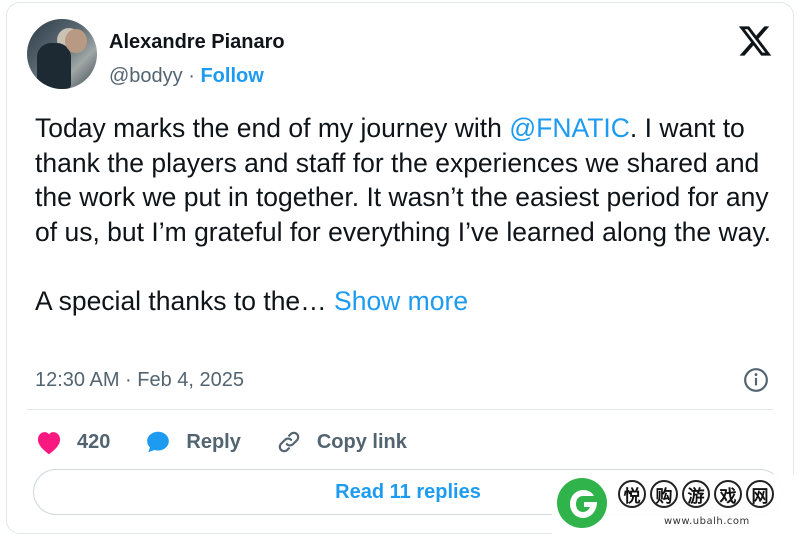 The image size is (800, 536). What do you see at coordinates (401, 301) in the screenshot?
I see `show-more-link: Show more` at bounding box center [401, 301].